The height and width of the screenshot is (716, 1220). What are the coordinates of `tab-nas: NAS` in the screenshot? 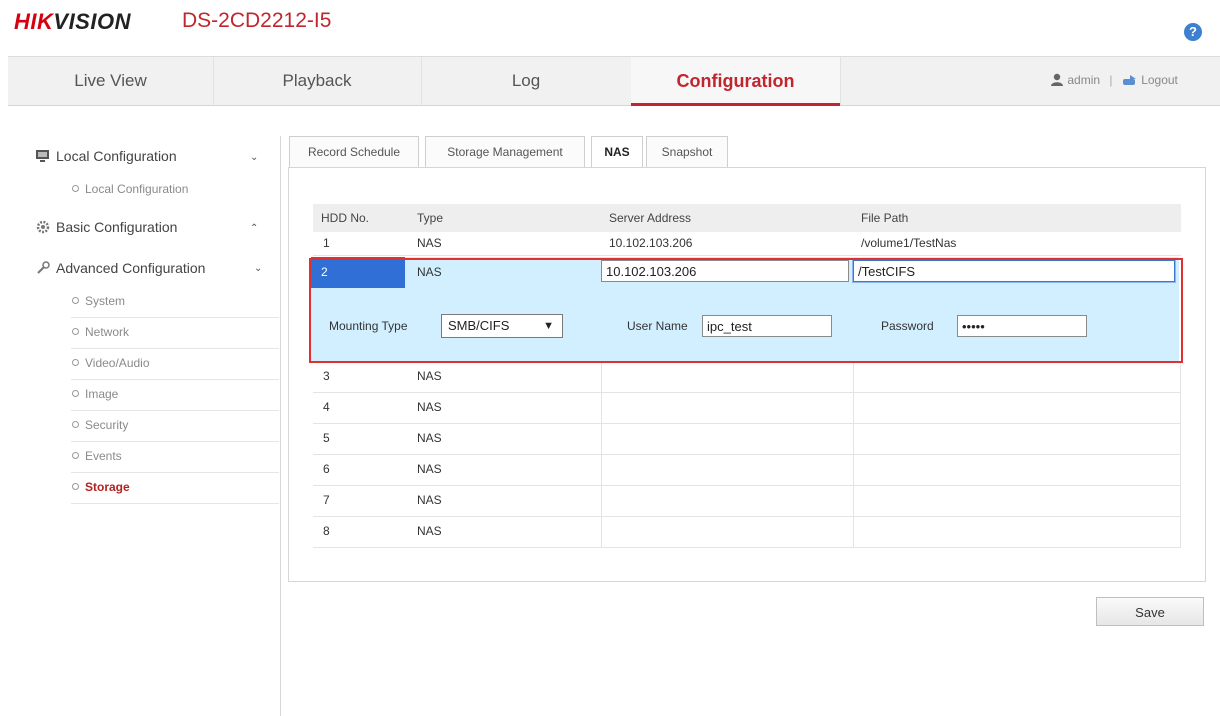 It's located at (617, 152).